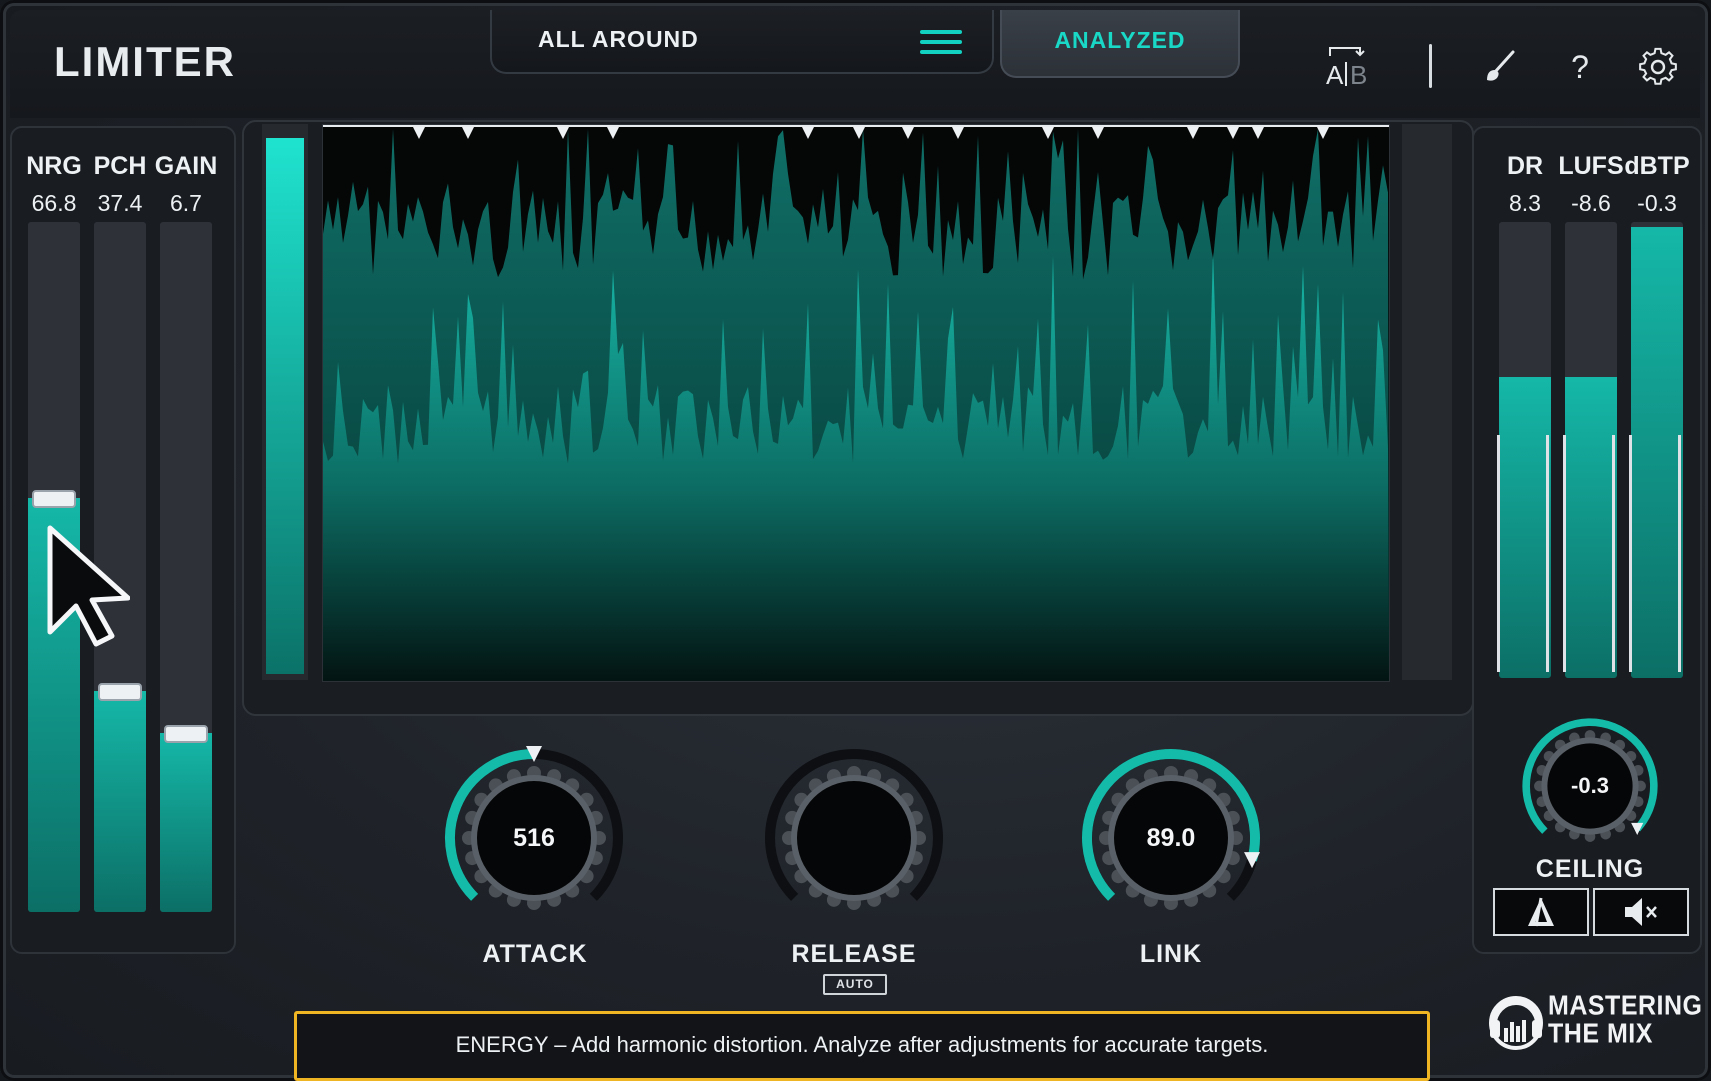  What do you see at coordinates (1523, 553) in the screenshot?
I see `right-dr-target-range` at bounding box center [1523, 553].